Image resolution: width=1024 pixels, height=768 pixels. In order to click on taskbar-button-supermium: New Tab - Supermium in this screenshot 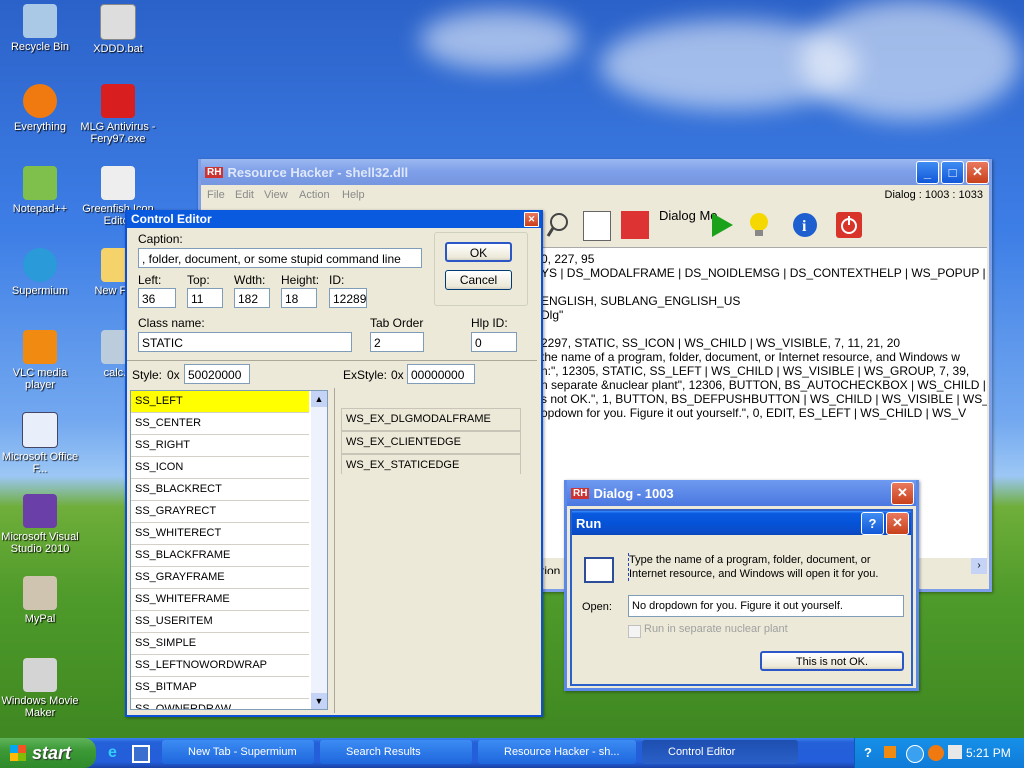, I will do `click(238, 752)`.